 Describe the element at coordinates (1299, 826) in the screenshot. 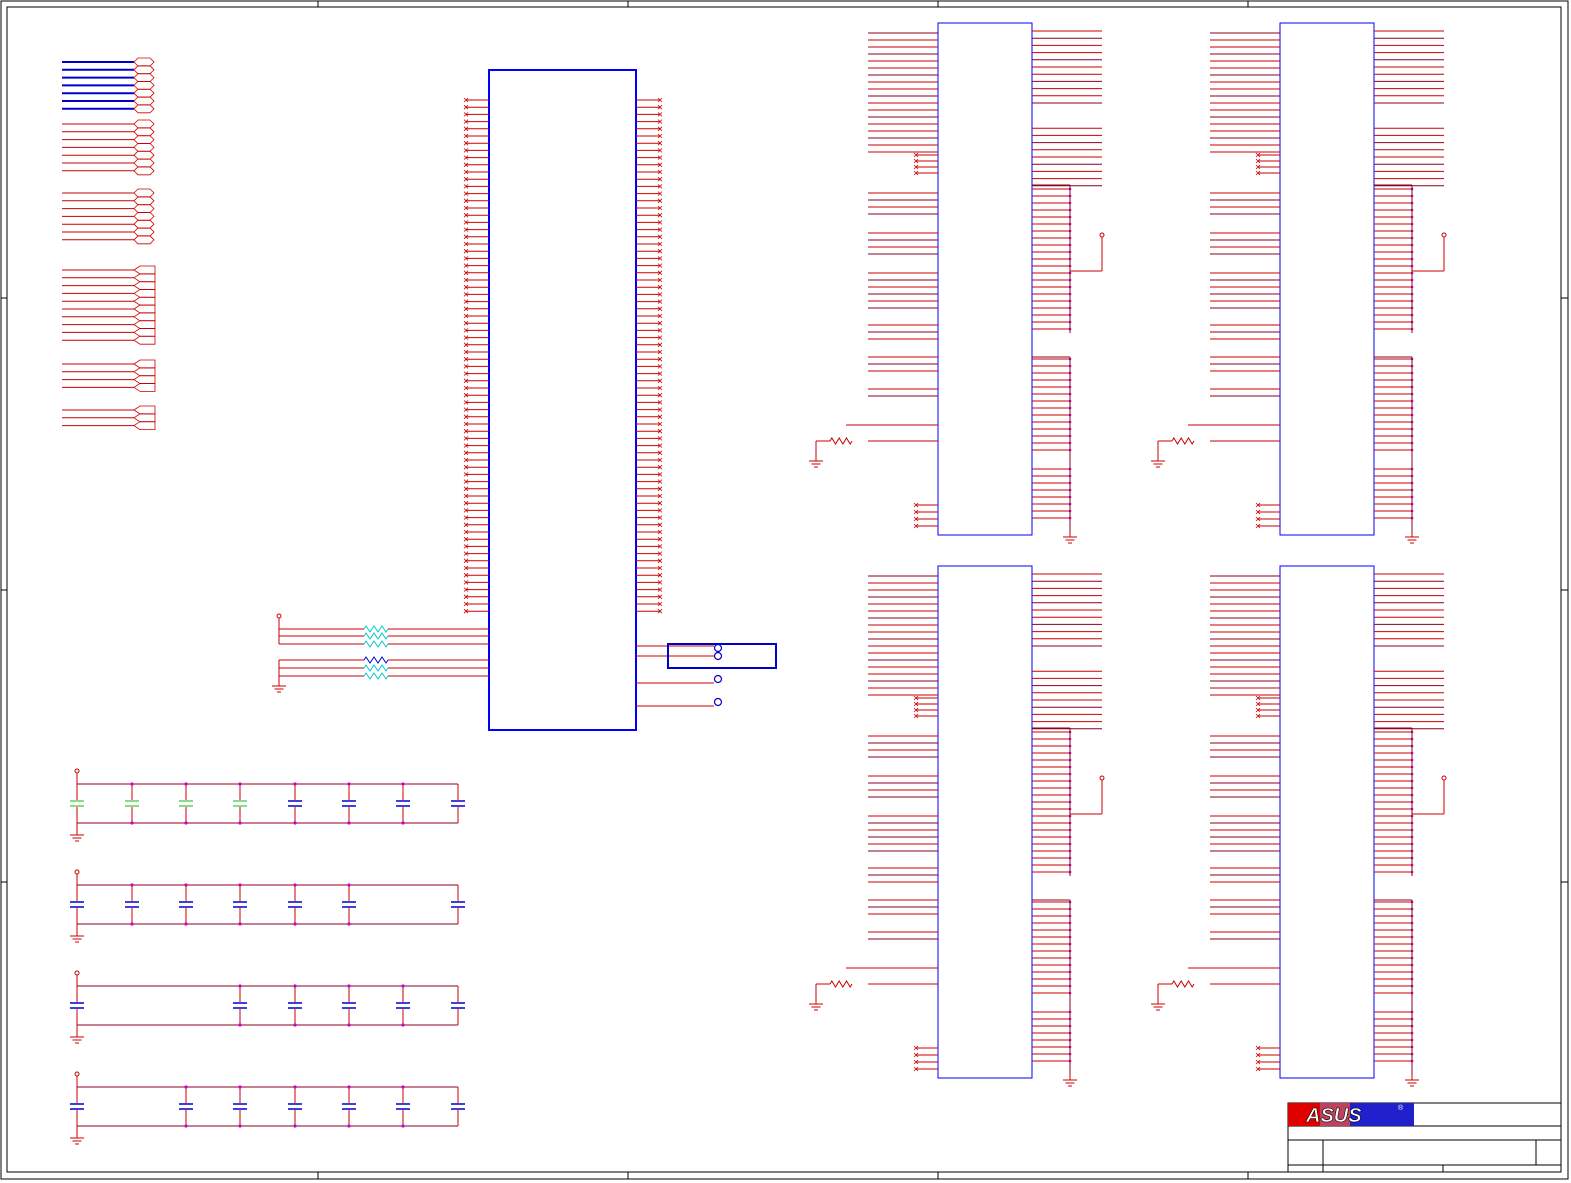

I see `memory-chip` at that location.